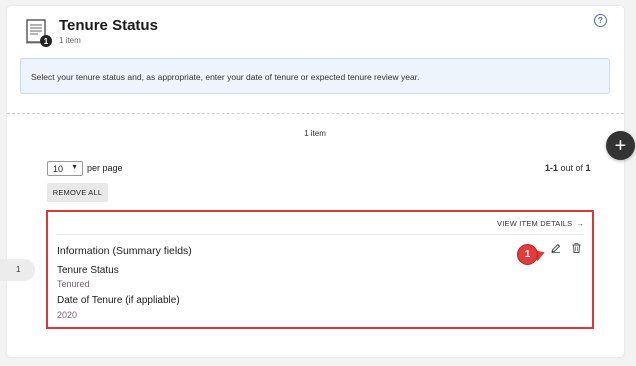 The width and height of the screenshot is (636, 366). I want to click on view-item-details-label: VIEW ITEM DETAILS, so click(535, 223).